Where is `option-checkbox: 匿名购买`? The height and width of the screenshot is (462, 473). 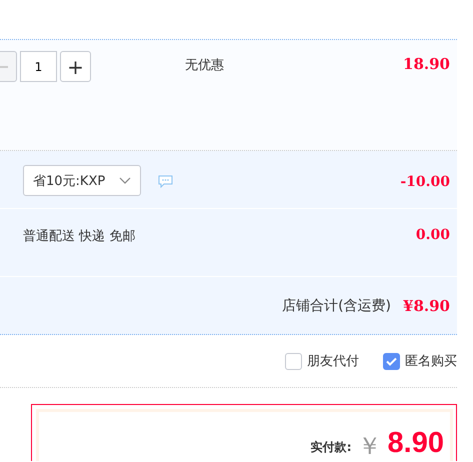 option-checkbox: 匿名购买 is located at coordinates (420, 361).